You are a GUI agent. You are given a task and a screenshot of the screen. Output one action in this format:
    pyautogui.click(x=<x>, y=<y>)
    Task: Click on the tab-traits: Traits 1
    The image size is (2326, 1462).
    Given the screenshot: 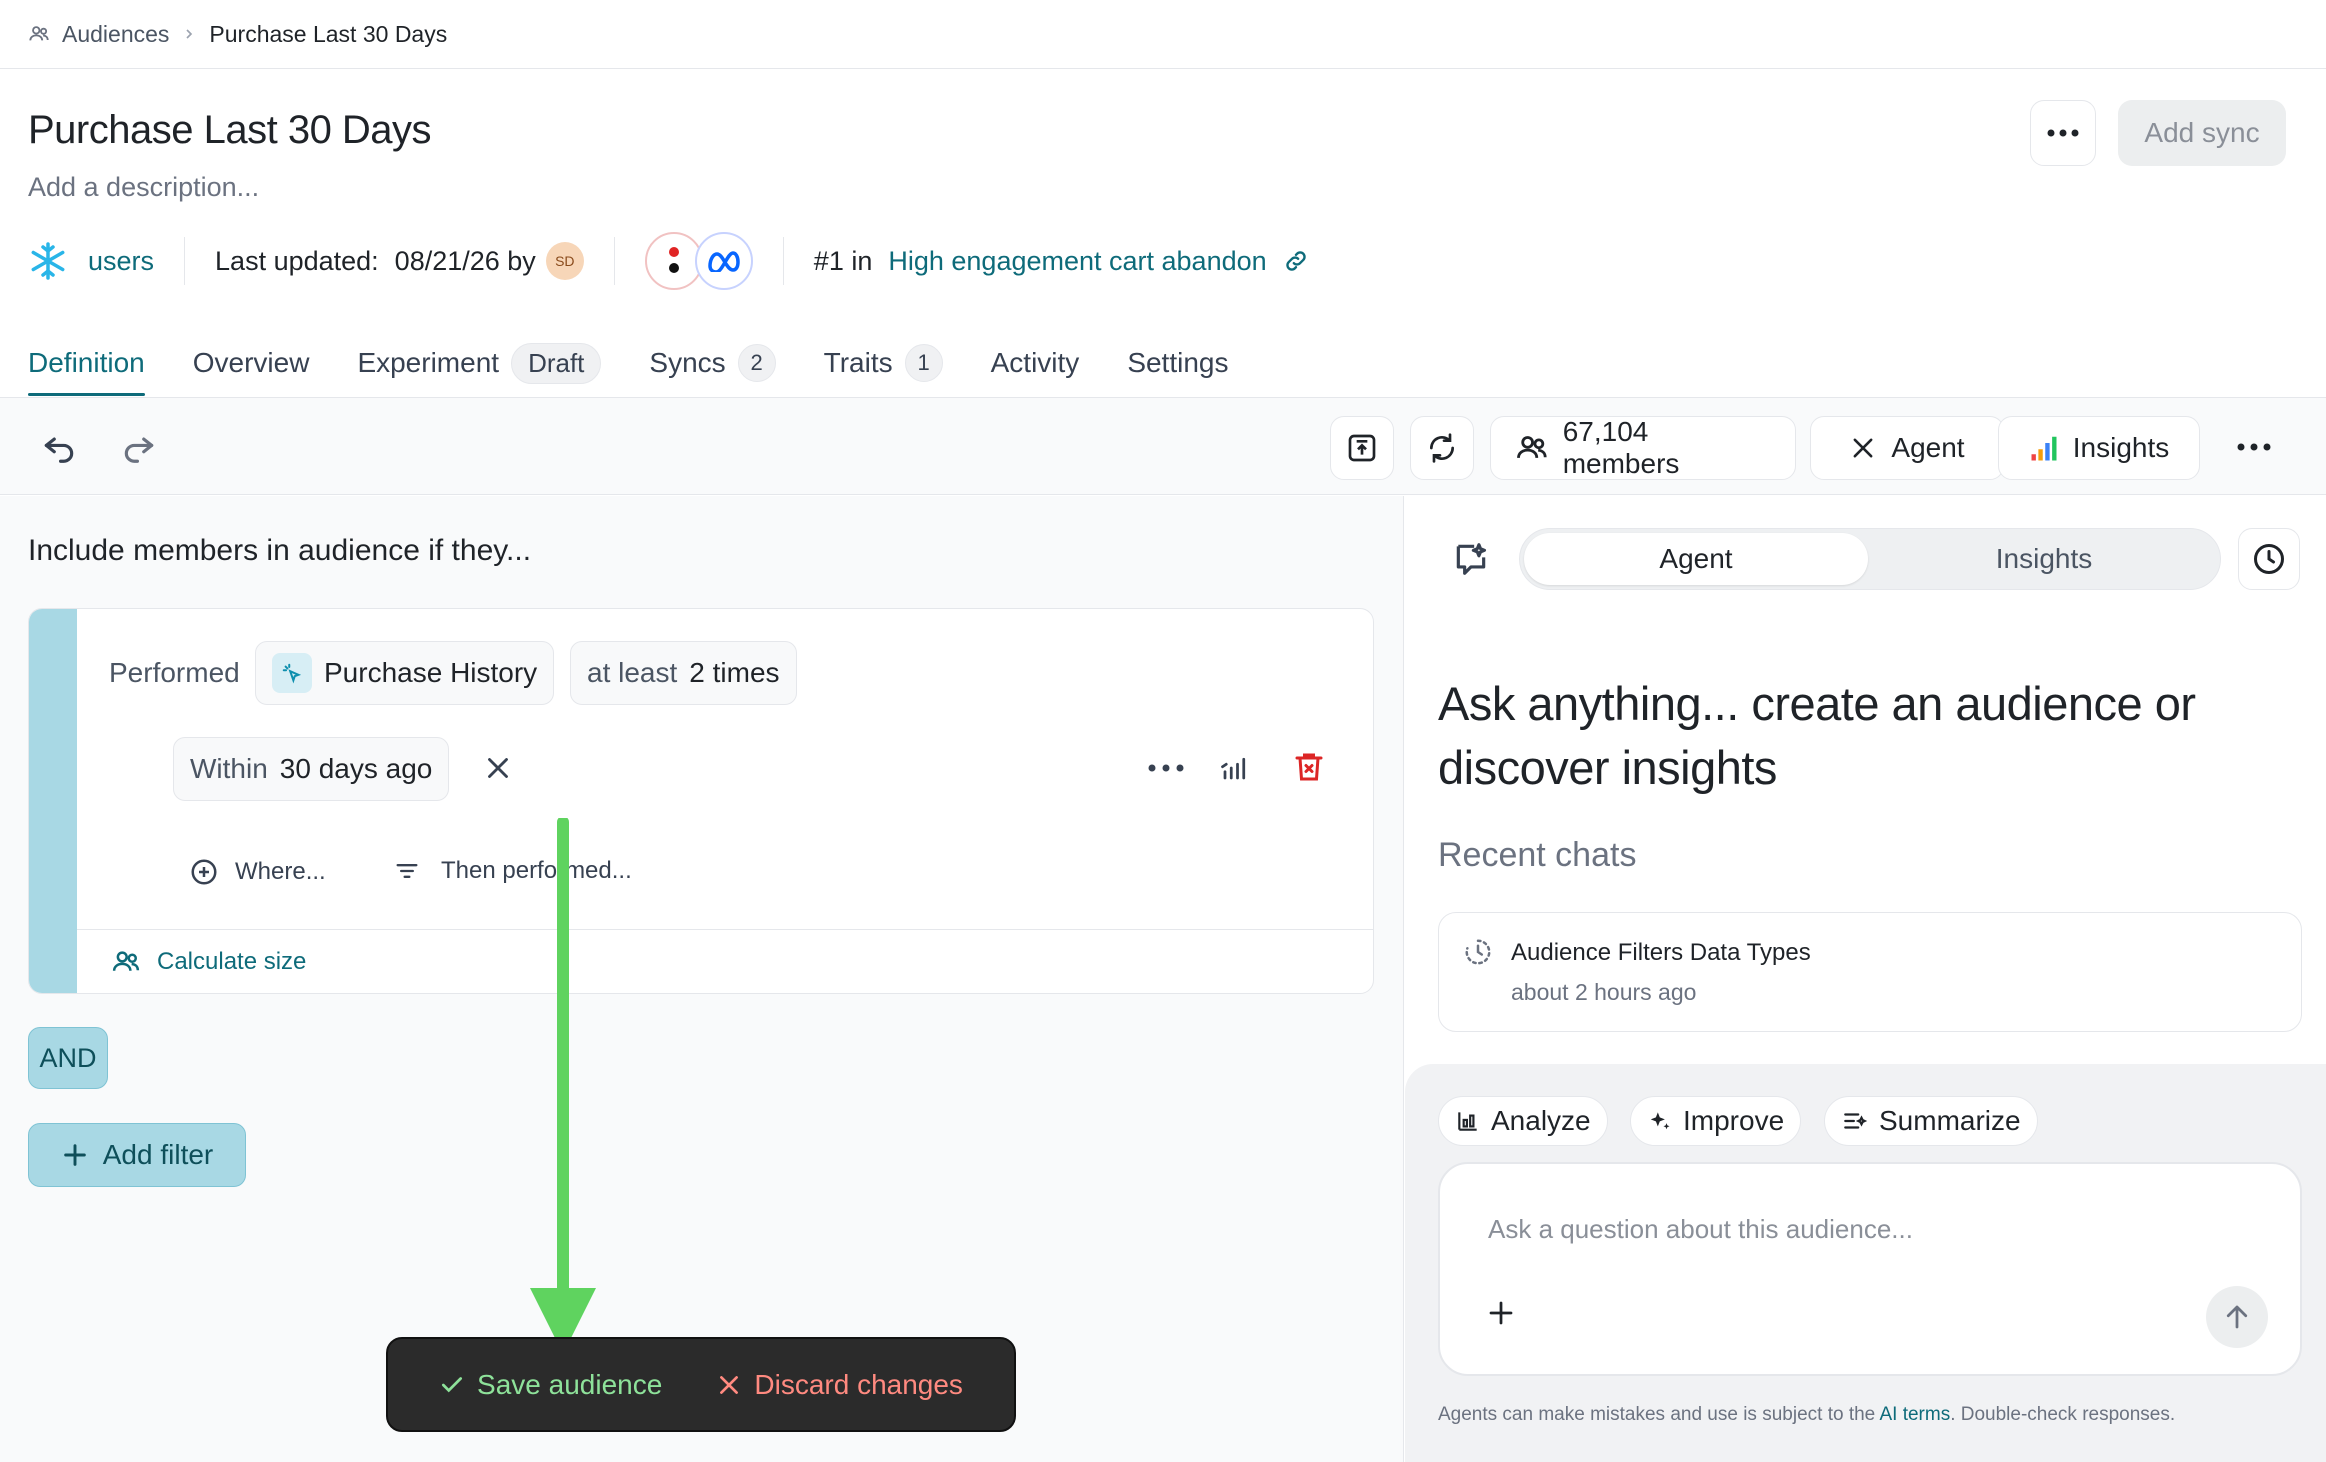 What is the action you would take?
    pyautogui.click(x=883, y=363)
    